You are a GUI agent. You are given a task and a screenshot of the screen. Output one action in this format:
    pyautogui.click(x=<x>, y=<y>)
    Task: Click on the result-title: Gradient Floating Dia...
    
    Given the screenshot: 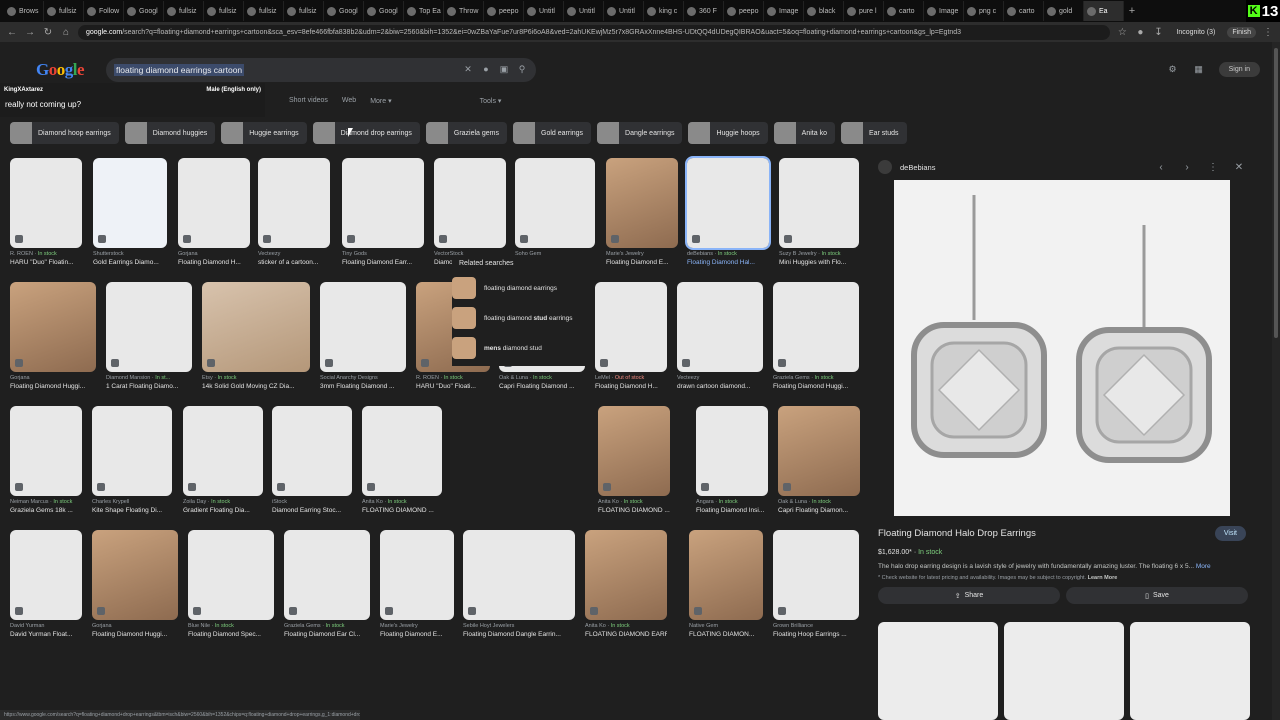 What is the action you would take?
    pyautogui.click(x=223, y=510)
    